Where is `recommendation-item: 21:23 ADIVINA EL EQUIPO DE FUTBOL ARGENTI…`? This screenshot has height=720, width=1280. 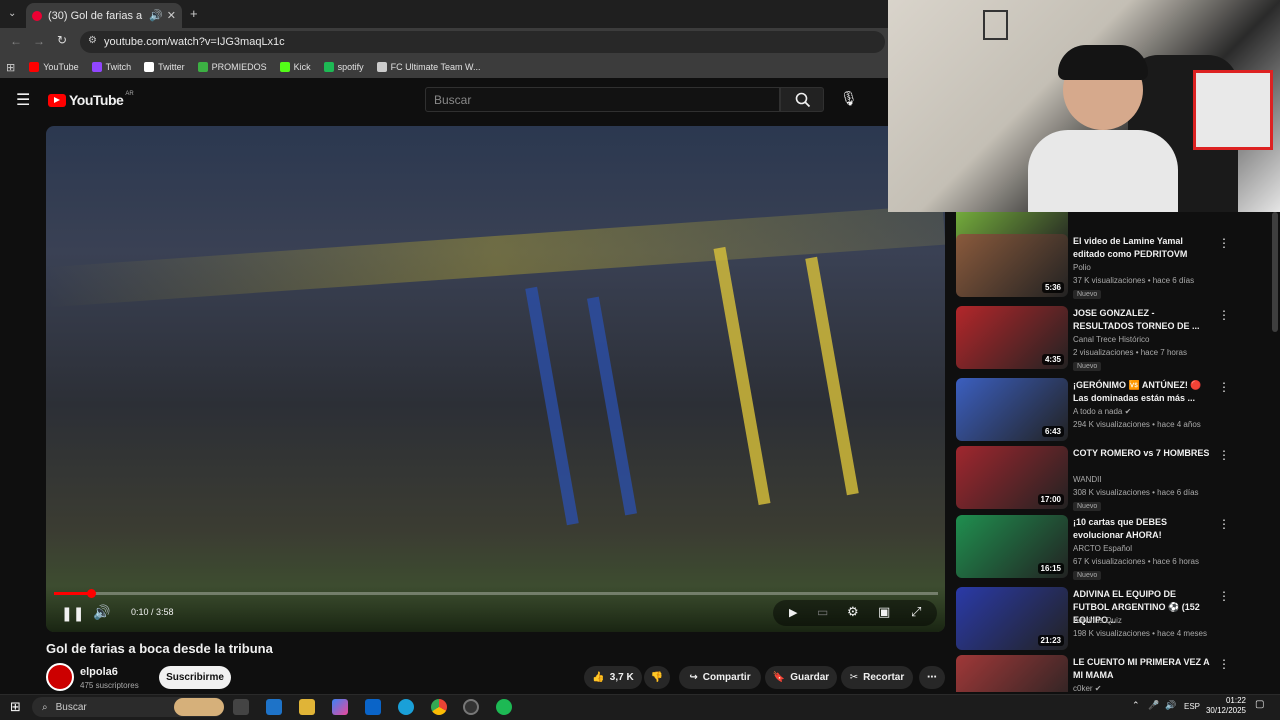
recommendation-item: 21:23 ADIVINA EL EQUIPO DE FUTBOL ARGENTI… is located at coordinates (1112, 620).